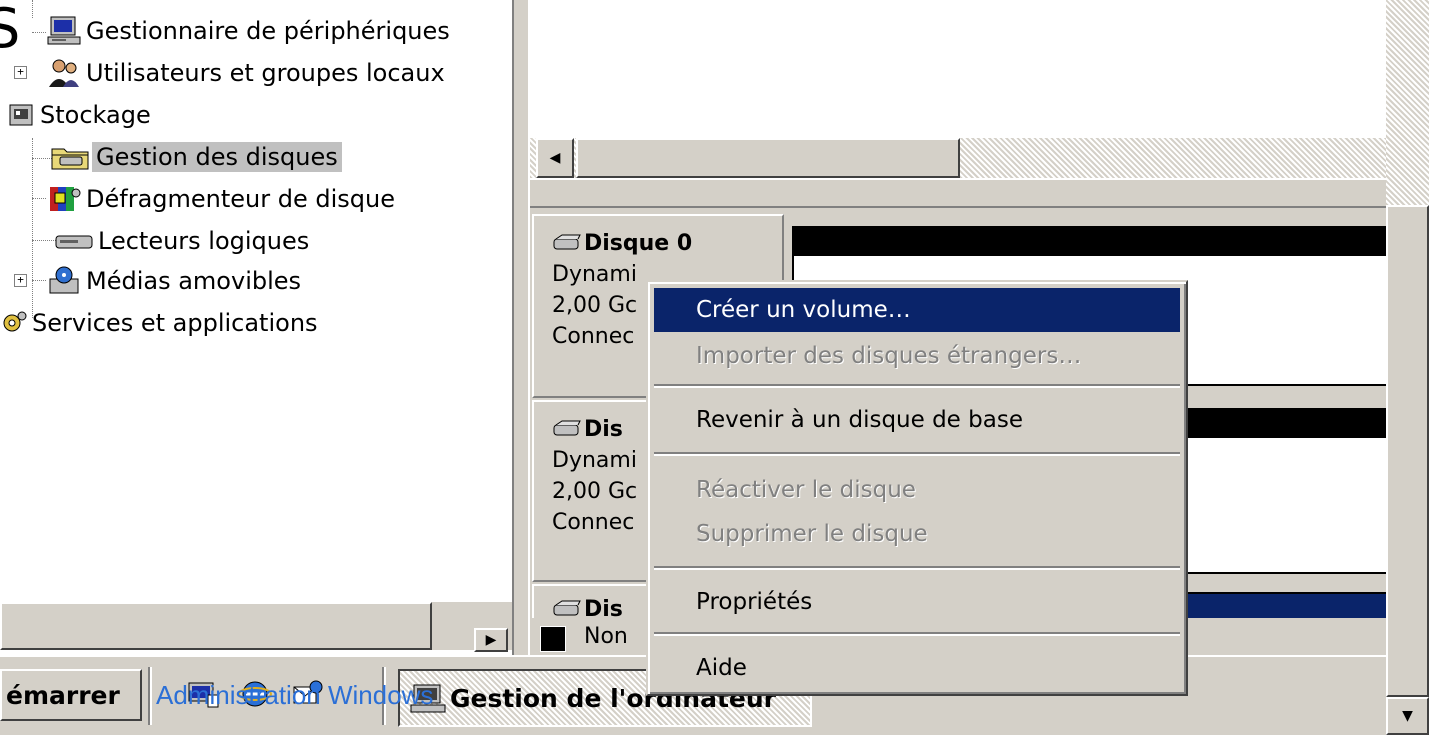 The height and width of the screenshot is (735, 1429). Describe the element at coordinates (1407, 102) in the screenshot. I see `scroll-track` at that location.